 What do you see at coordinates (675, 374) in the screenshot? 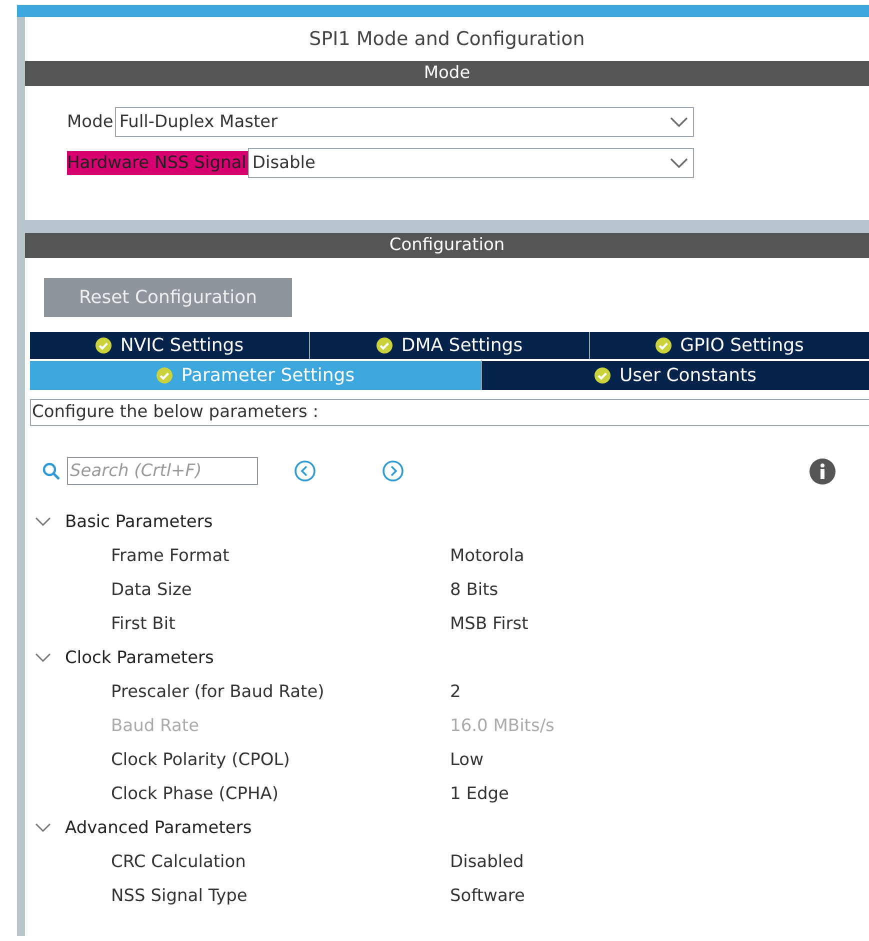
I see `tab: User Constants` at bounding box center [675, 374].